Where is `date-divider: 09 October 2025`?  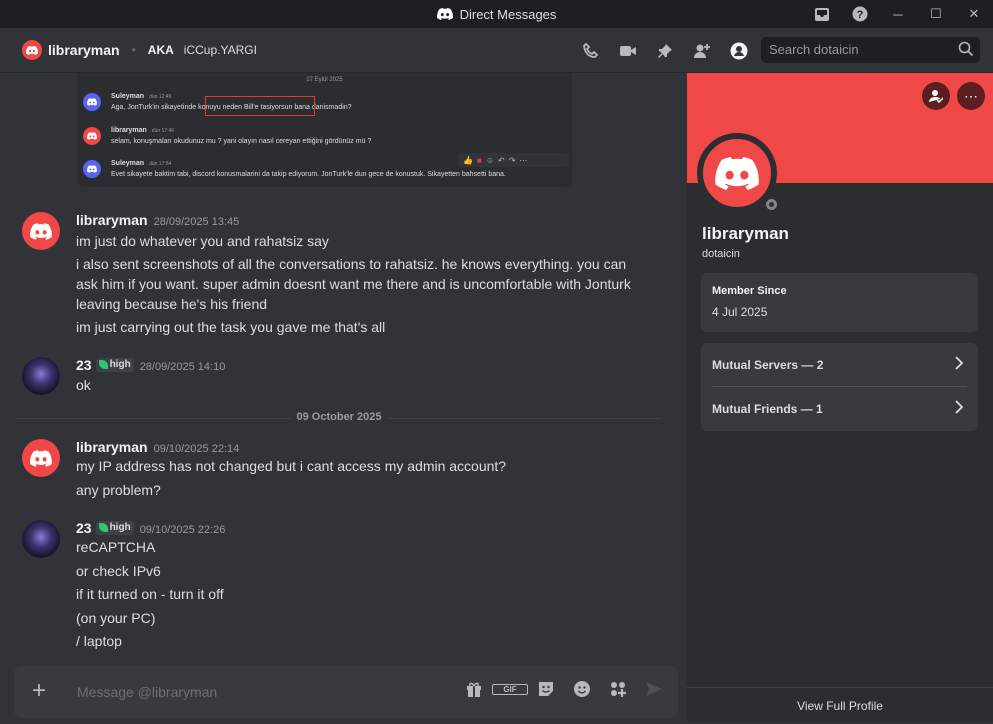
date-divider: 09 October 2025 is located at coordinates (339, 417).